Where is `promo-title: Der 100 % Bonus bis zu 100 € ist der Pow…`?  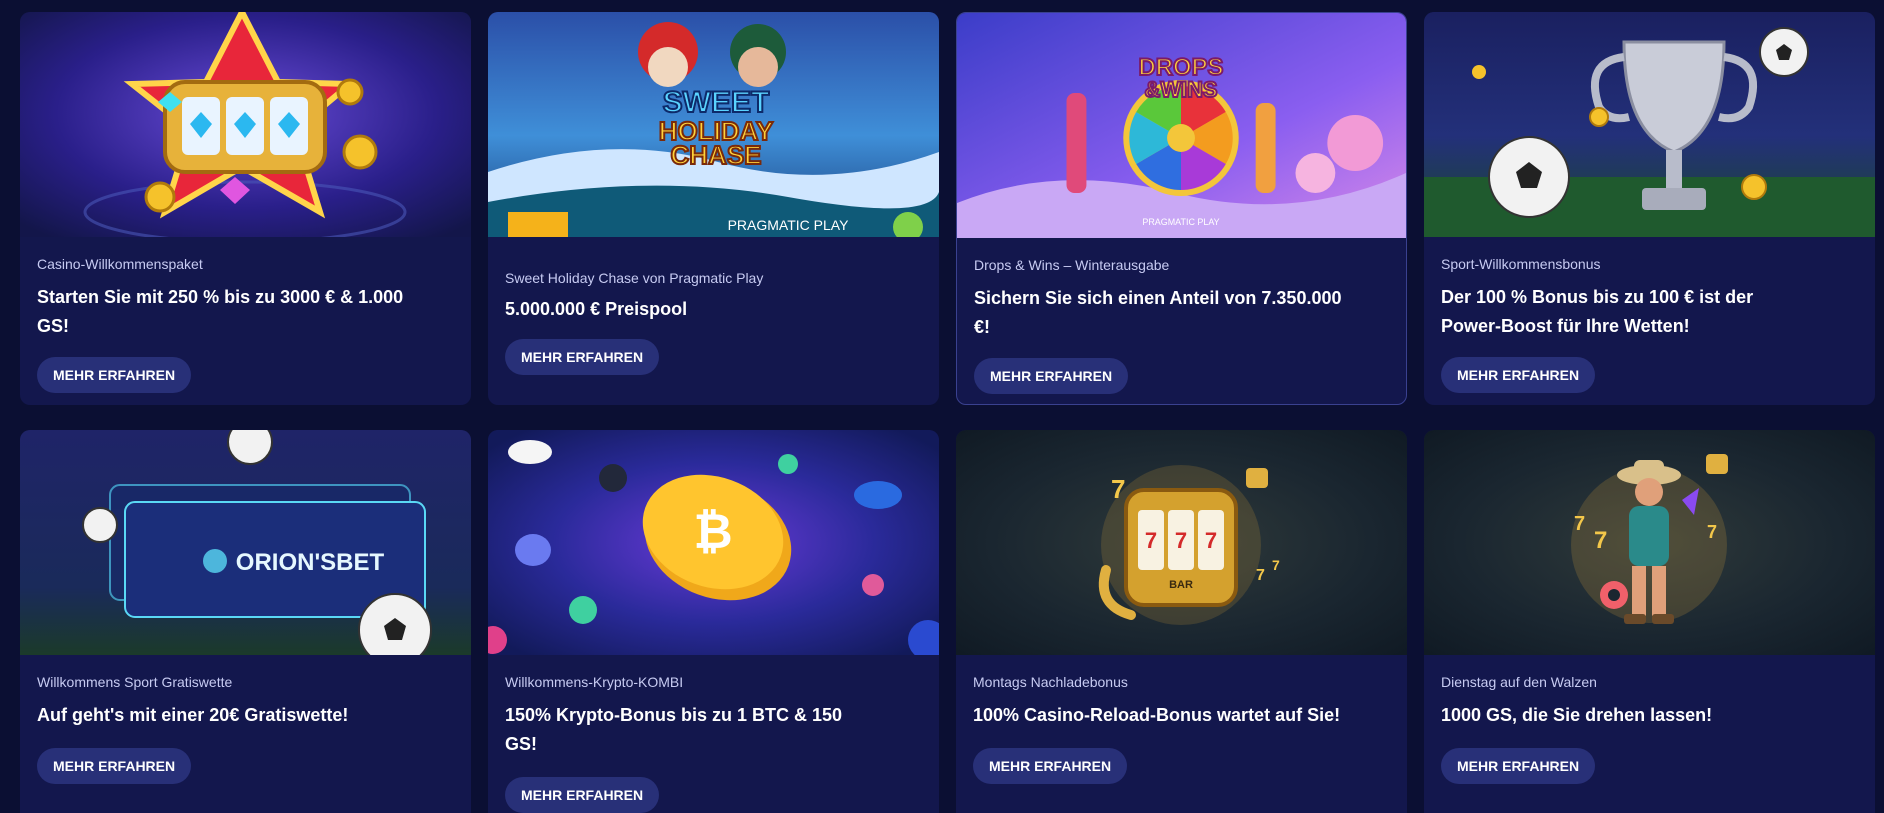
promo-title: Der 100 % Bonus bis zu 100 € ist der Pow… is located at coordinates (1597, 311).